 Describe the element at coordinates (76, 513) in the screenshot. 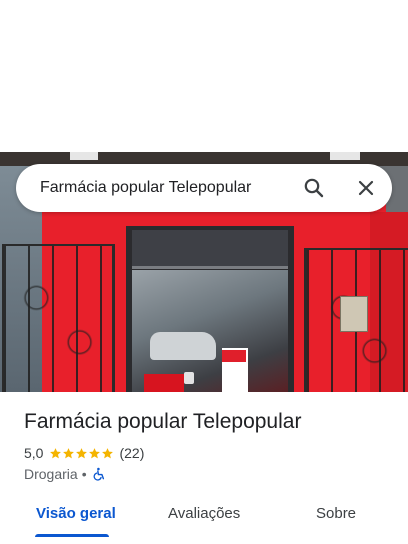

I see `tab-overview: Visão geral` at that location.